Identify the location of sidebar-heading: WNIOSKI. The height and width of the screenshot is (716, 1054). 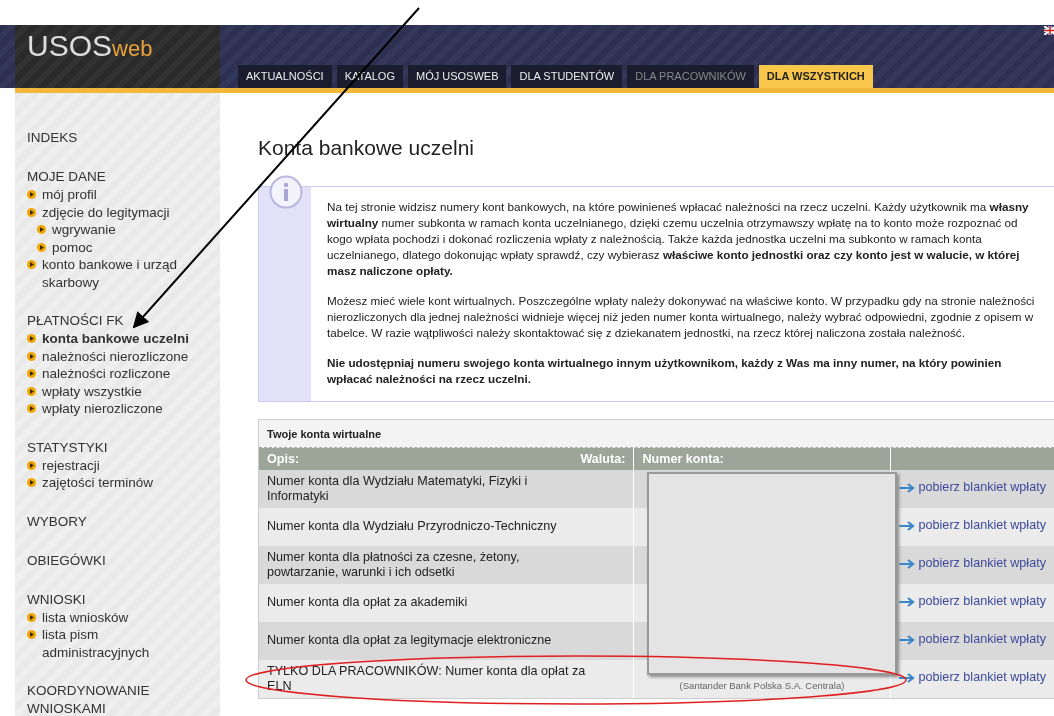
(109, 599).